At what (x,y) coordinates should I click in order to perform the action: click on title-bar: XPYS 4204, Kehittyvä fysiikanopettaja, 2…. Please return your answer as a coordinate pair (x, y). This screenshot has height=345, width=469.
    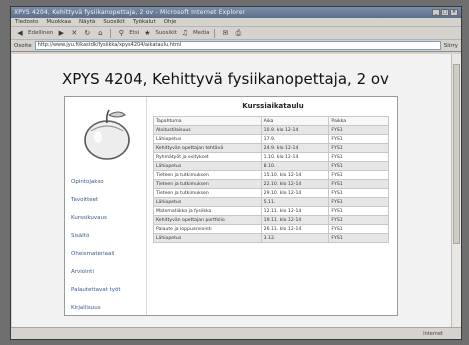
    Looking at the image, I should click on (236, 12).